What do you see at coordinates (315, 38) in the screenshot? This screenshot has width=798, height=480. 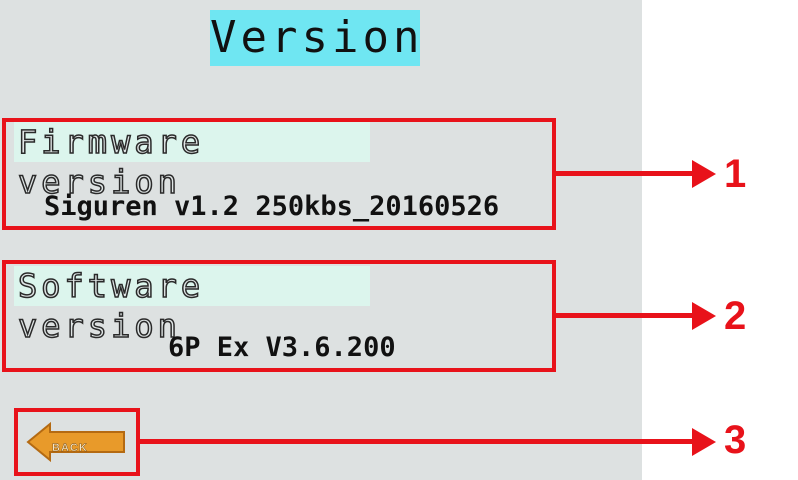 I see `page-title: Version` at bounding box center [315, 38].